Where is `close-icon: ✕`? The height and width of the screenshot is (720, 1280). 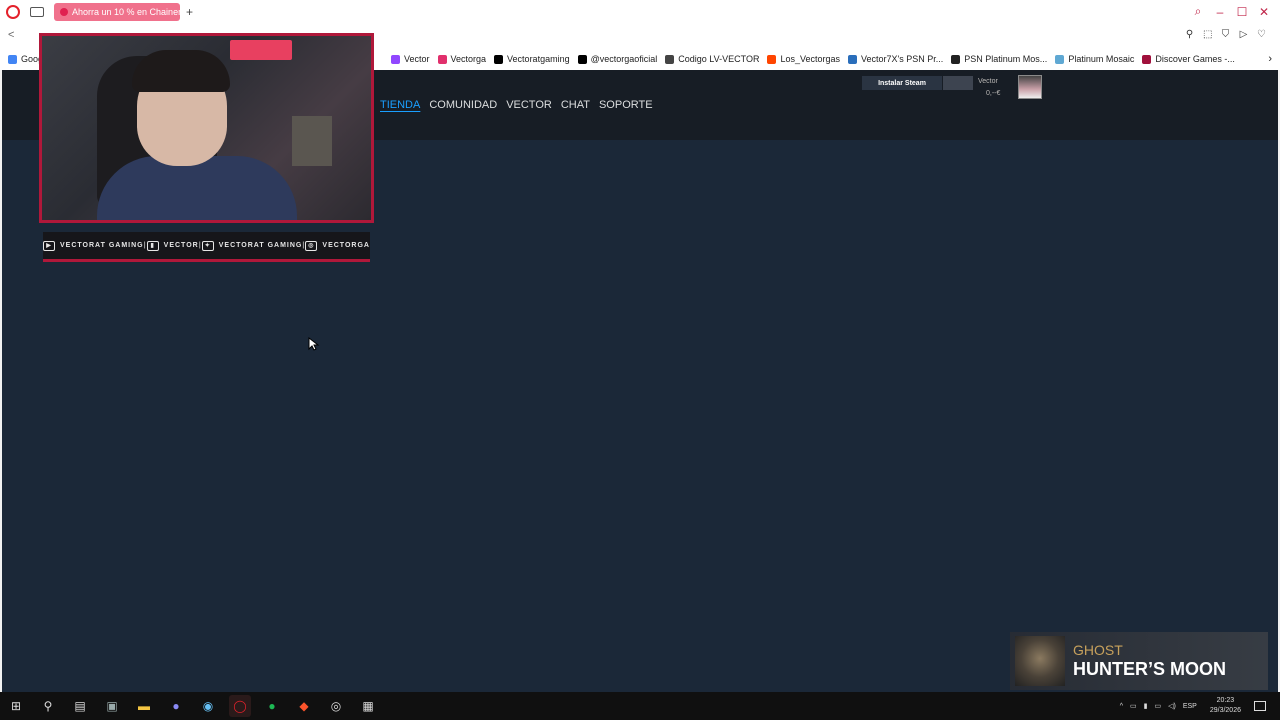 close-icon: ✕ is located at coordinates (1264, 12).